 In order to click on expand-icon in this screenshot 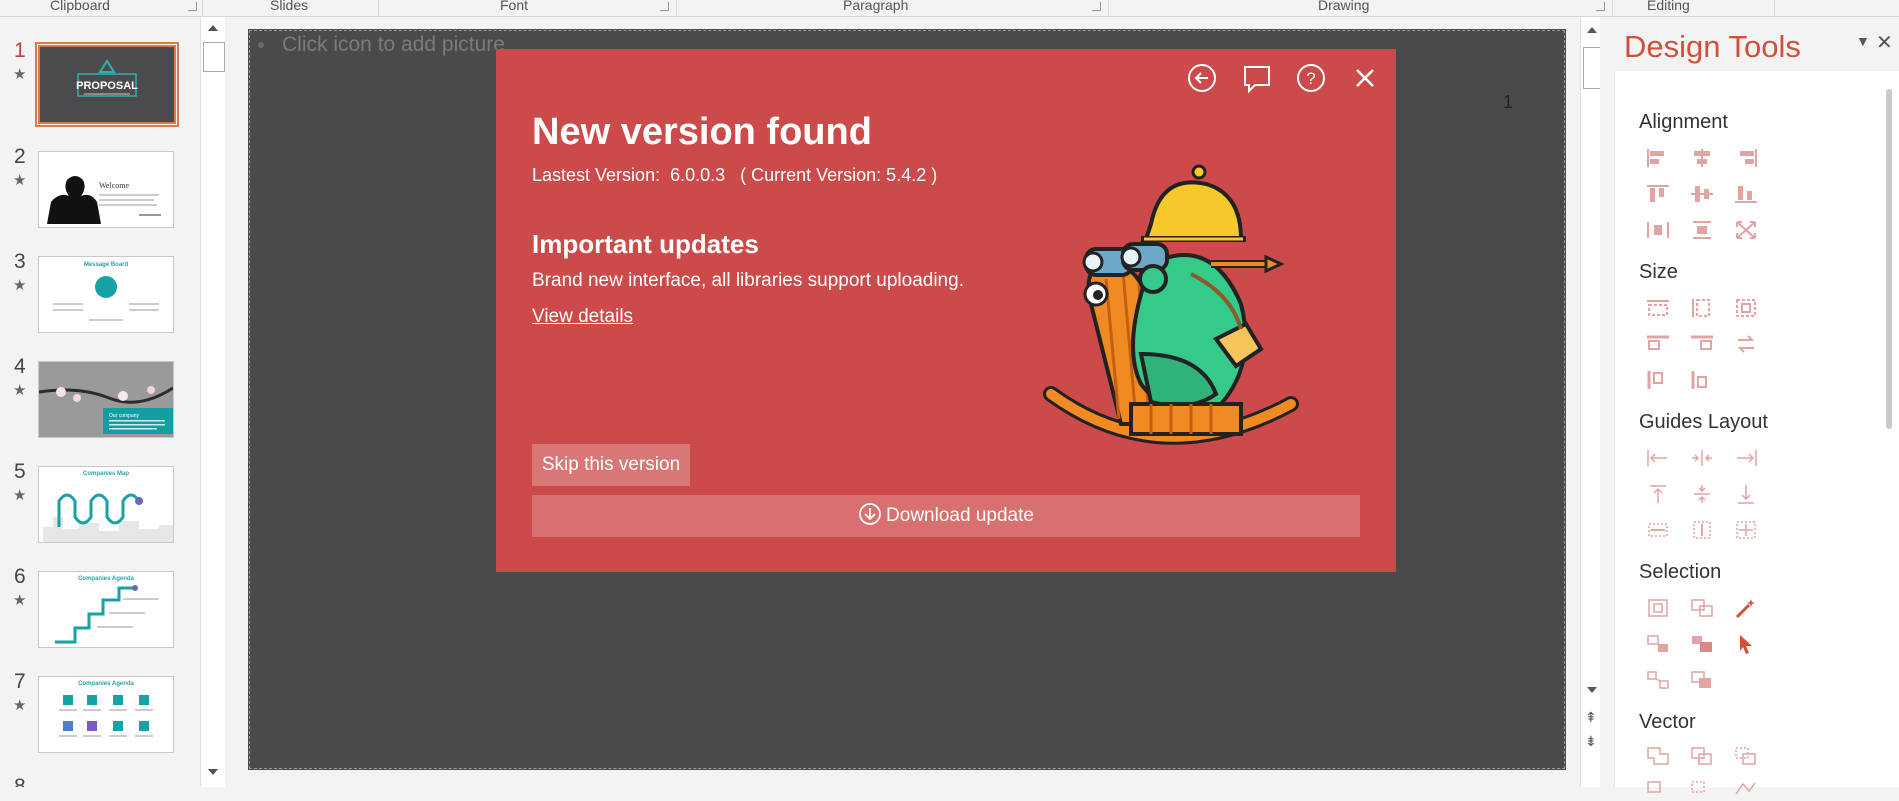, I will do `click(1746, 230)`.